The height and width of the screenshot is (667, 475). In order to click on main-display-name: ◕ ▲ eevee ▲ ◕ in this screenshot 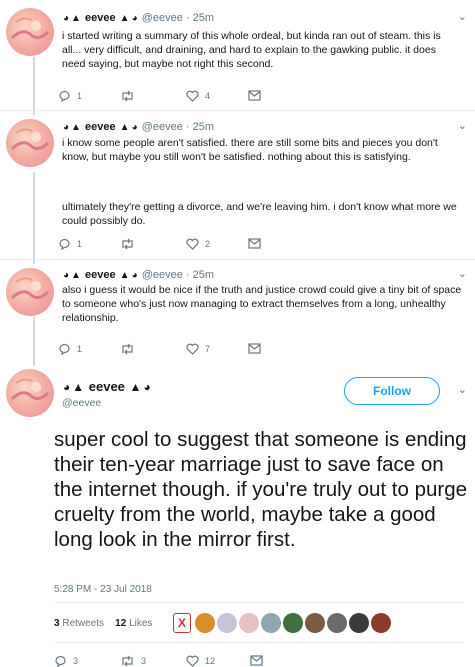, I will do `click(107, 386)`.